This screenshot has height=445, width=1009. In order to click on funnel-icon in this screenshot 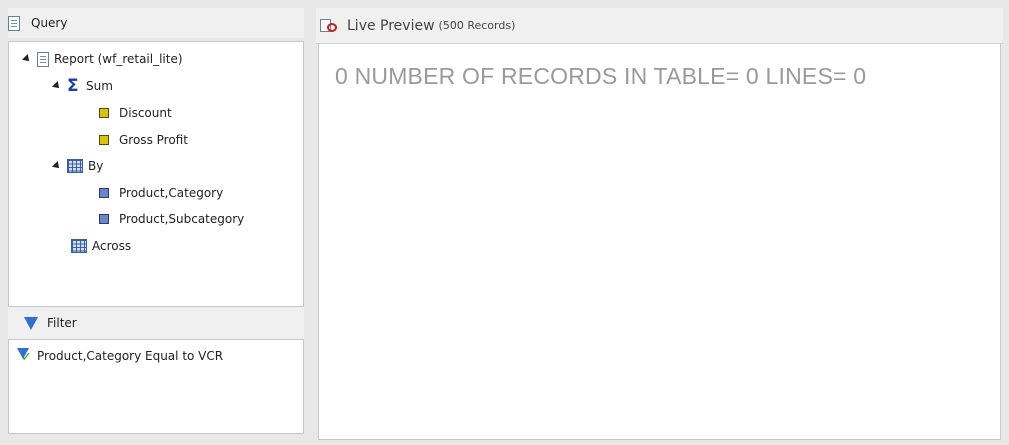, I will do `click(31, 323)`.